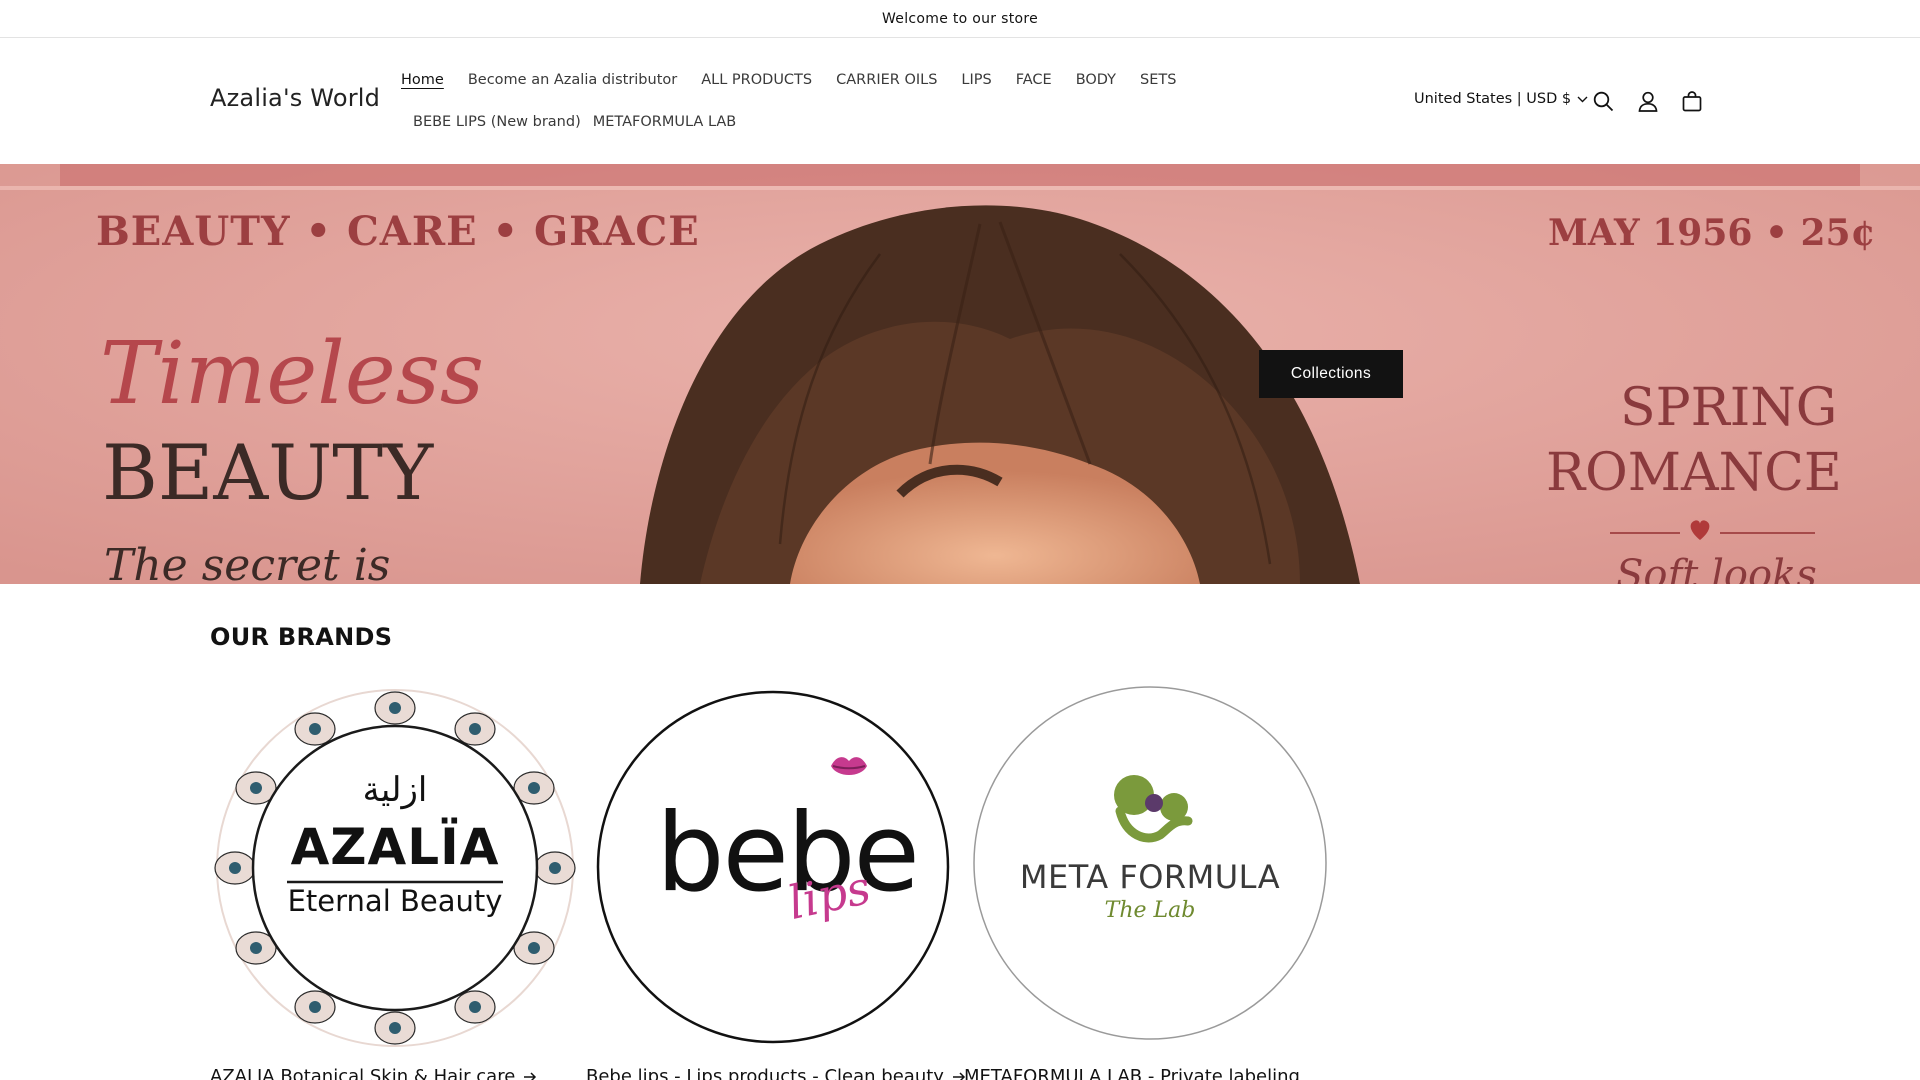 This screenshot has height=1080, width=1920. What do you see at coordinates (1493, 99) in the screenshot?
I see `locale-label: United States | USD $` at bounding box center [1493, 99].